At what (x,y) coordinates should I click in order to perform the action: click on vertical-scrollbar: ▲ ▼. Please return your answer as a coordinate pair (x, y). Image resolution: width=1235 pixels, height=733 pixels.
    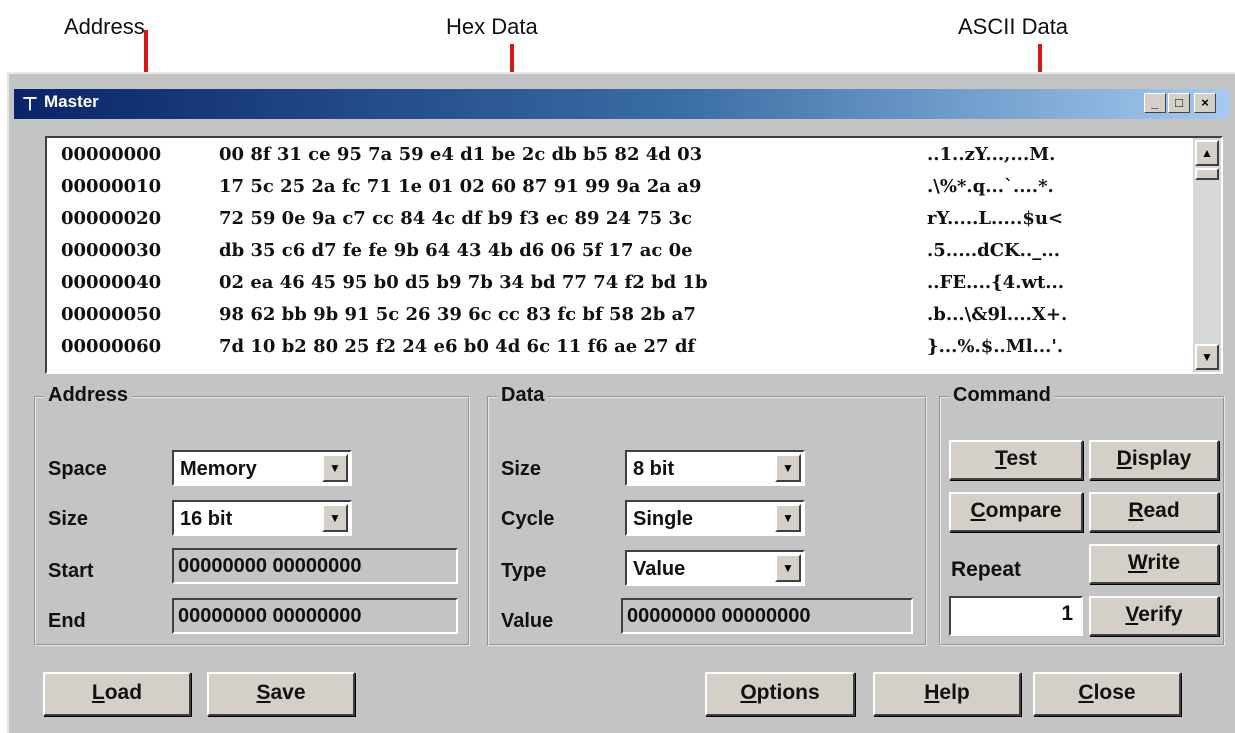
    Looking at the image, I should click on (1207, 255).